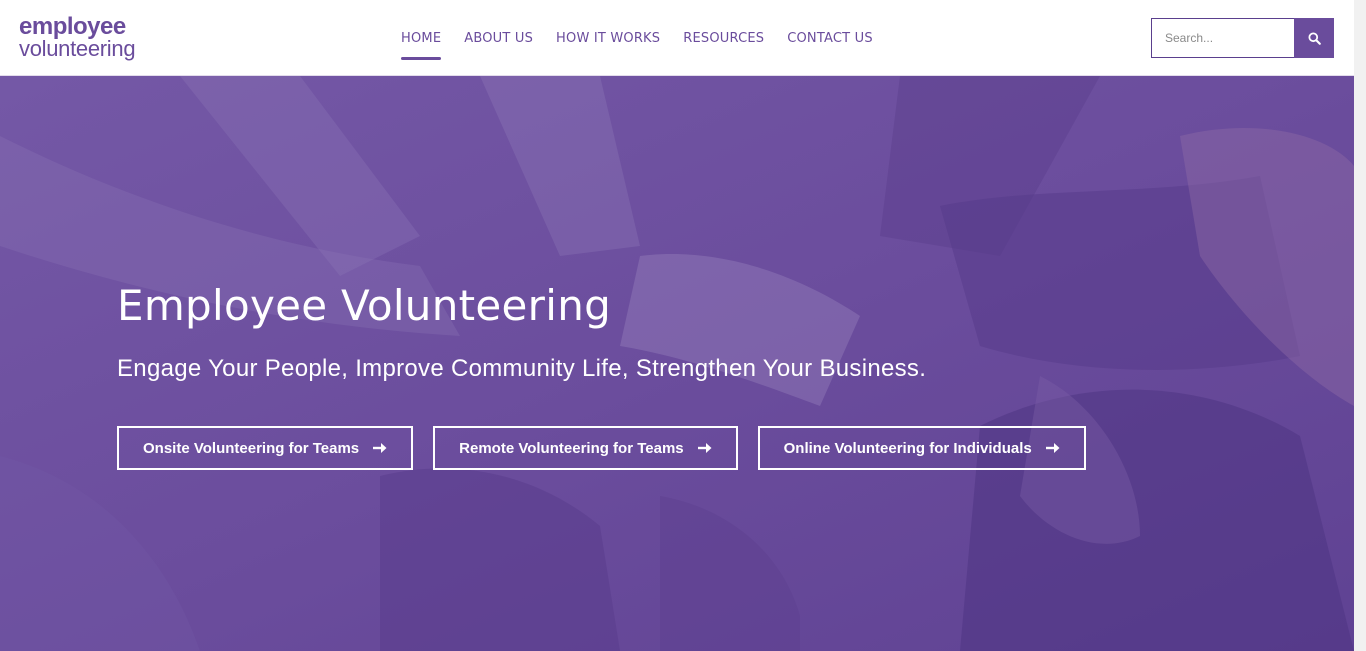 The width and height of the screenshot is (1366, 651). Describe the element at coordinates (571, 448) in the screenshot. I see `remote-volunteering-label: Remote Volunteering for Teams` at that location.